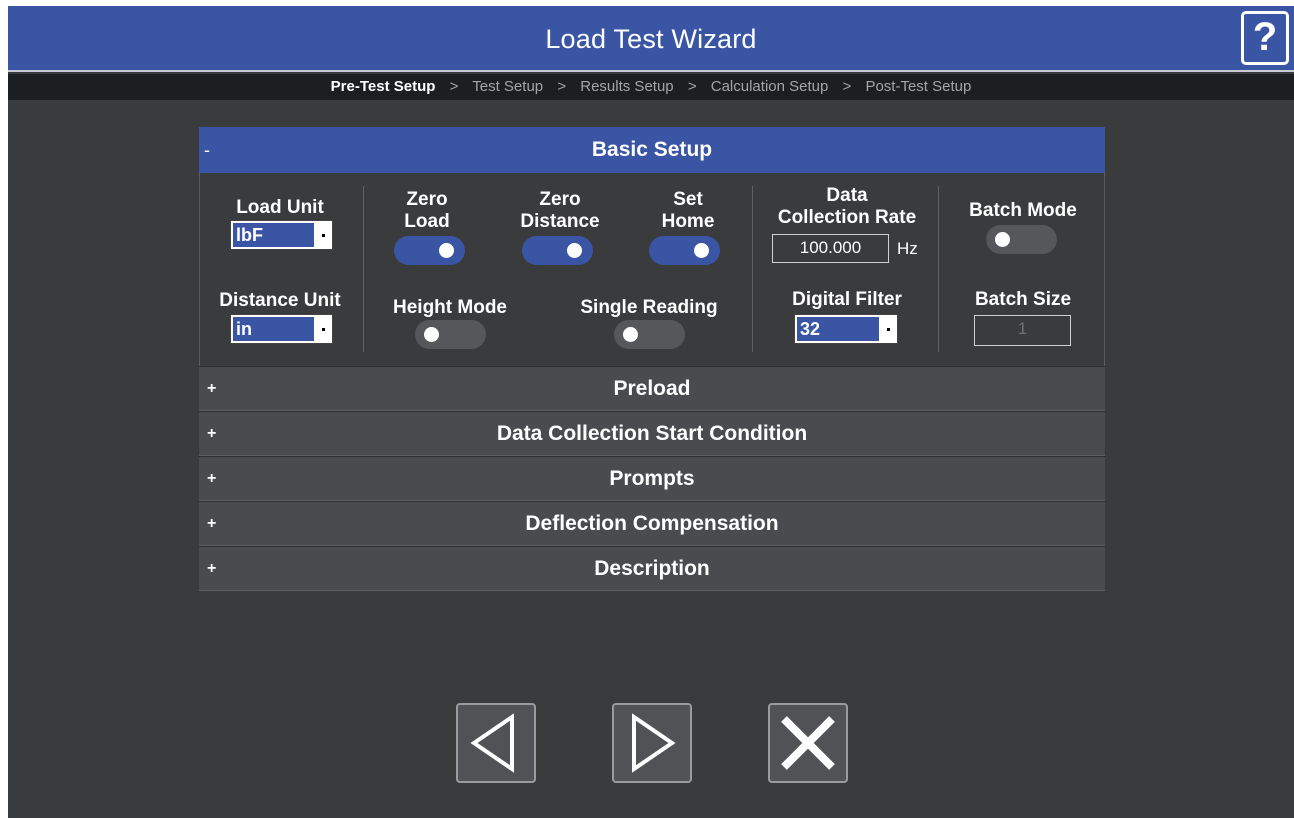  Describe the element at coordinates (273, 235) in the screenshot. I see `load-unit-value: lbF` at that location.